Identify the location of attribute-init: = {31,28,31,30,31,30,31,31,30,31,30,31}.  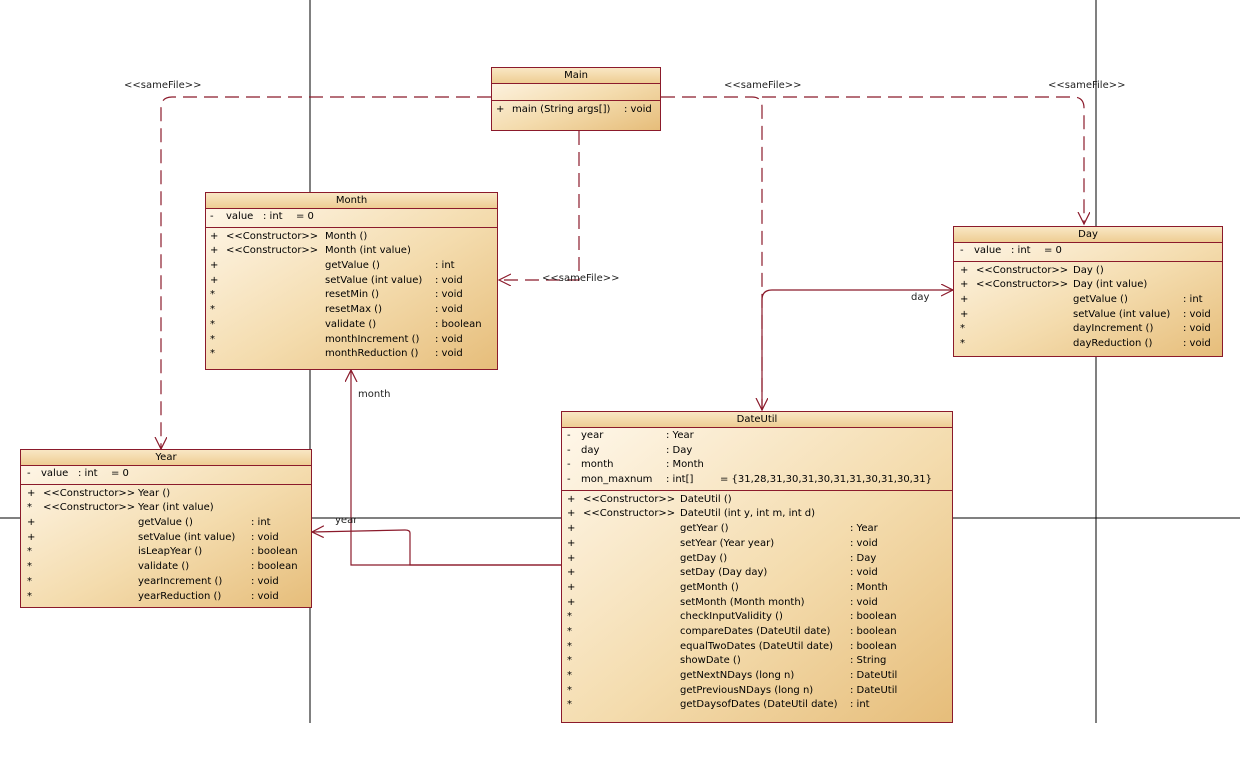
(826, 480).